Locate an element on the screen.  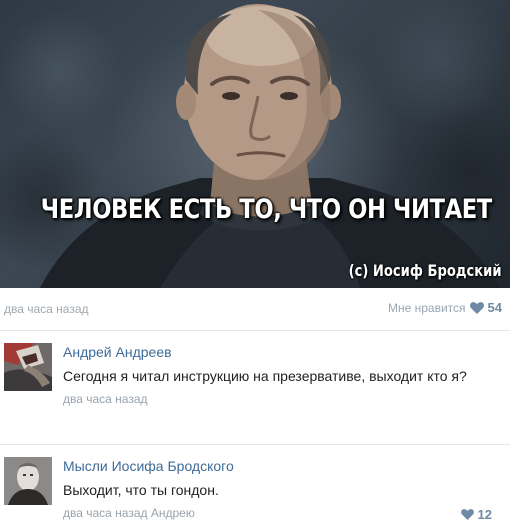
like-count: 54 is located at coordinates (494, 307).